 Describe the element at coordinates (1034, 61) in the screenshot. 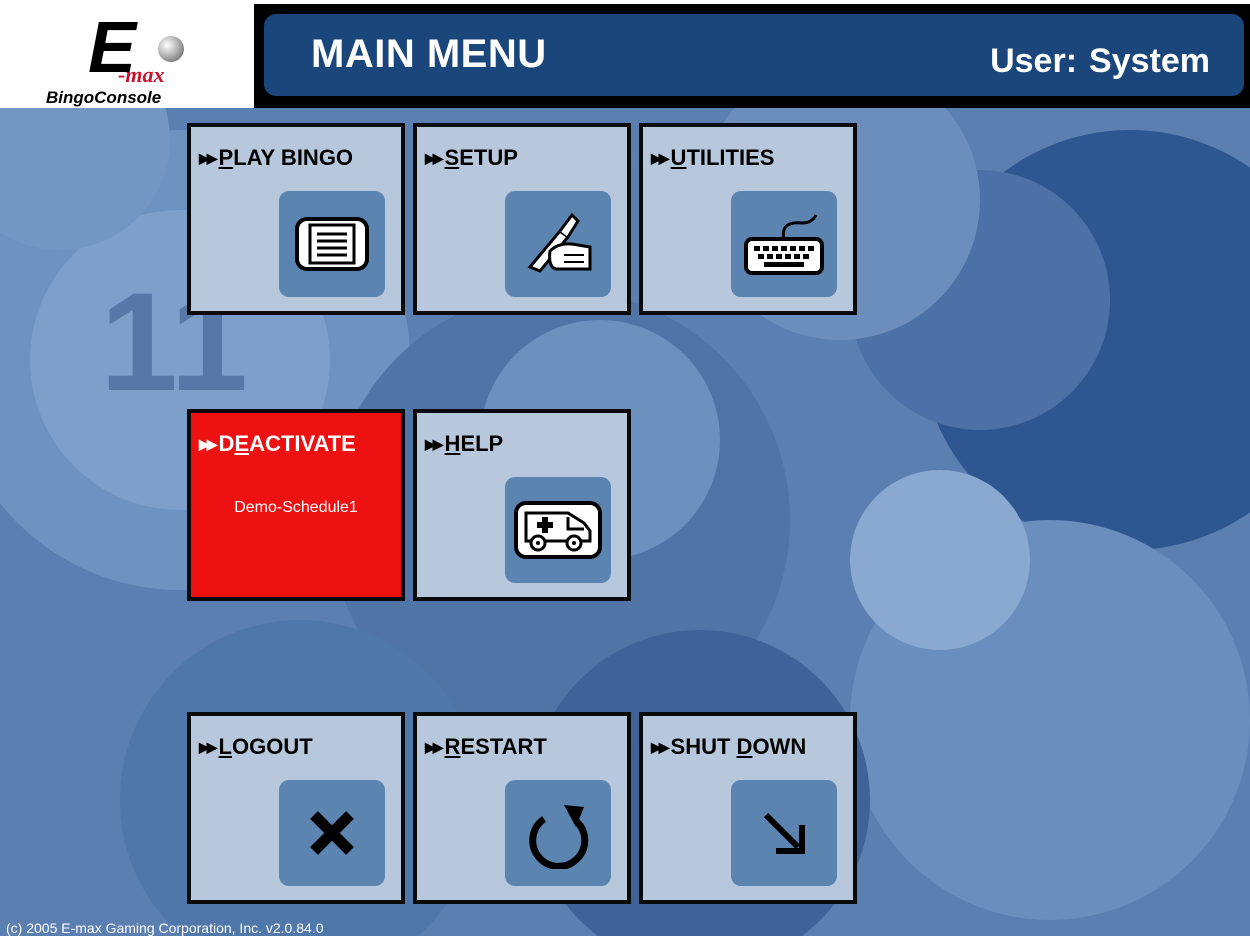

I see `user-label: User:` at that location.